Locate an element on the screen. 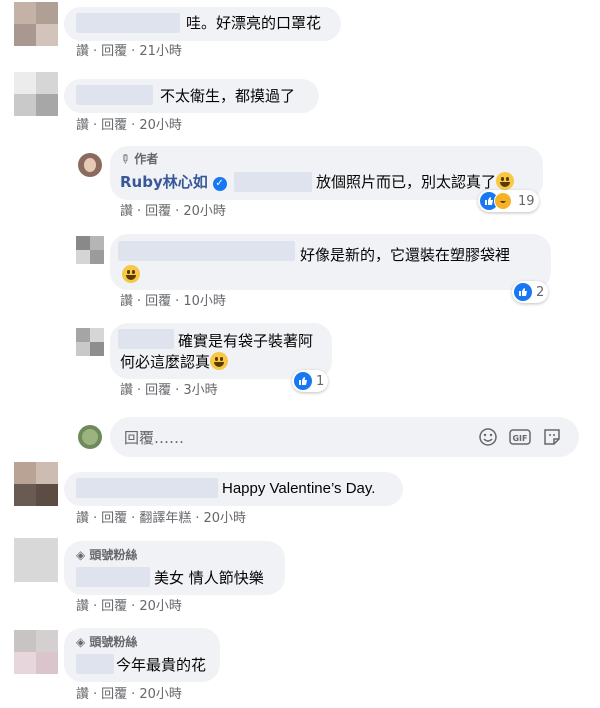  reply-input: 回覆…… GIF is located at coordinates (344, 437).